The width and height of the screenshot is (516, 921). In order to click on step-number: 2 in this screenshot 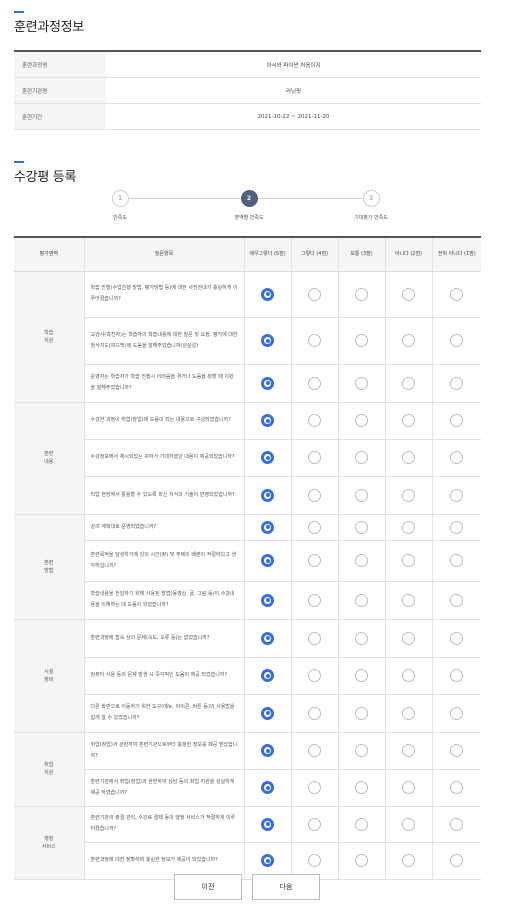, I will do `click(249, 198)`.